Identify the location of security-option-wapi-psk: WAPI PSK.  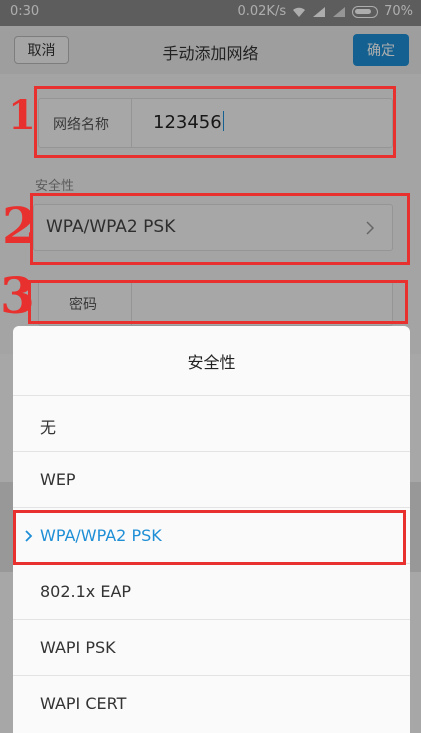
(211, 648).